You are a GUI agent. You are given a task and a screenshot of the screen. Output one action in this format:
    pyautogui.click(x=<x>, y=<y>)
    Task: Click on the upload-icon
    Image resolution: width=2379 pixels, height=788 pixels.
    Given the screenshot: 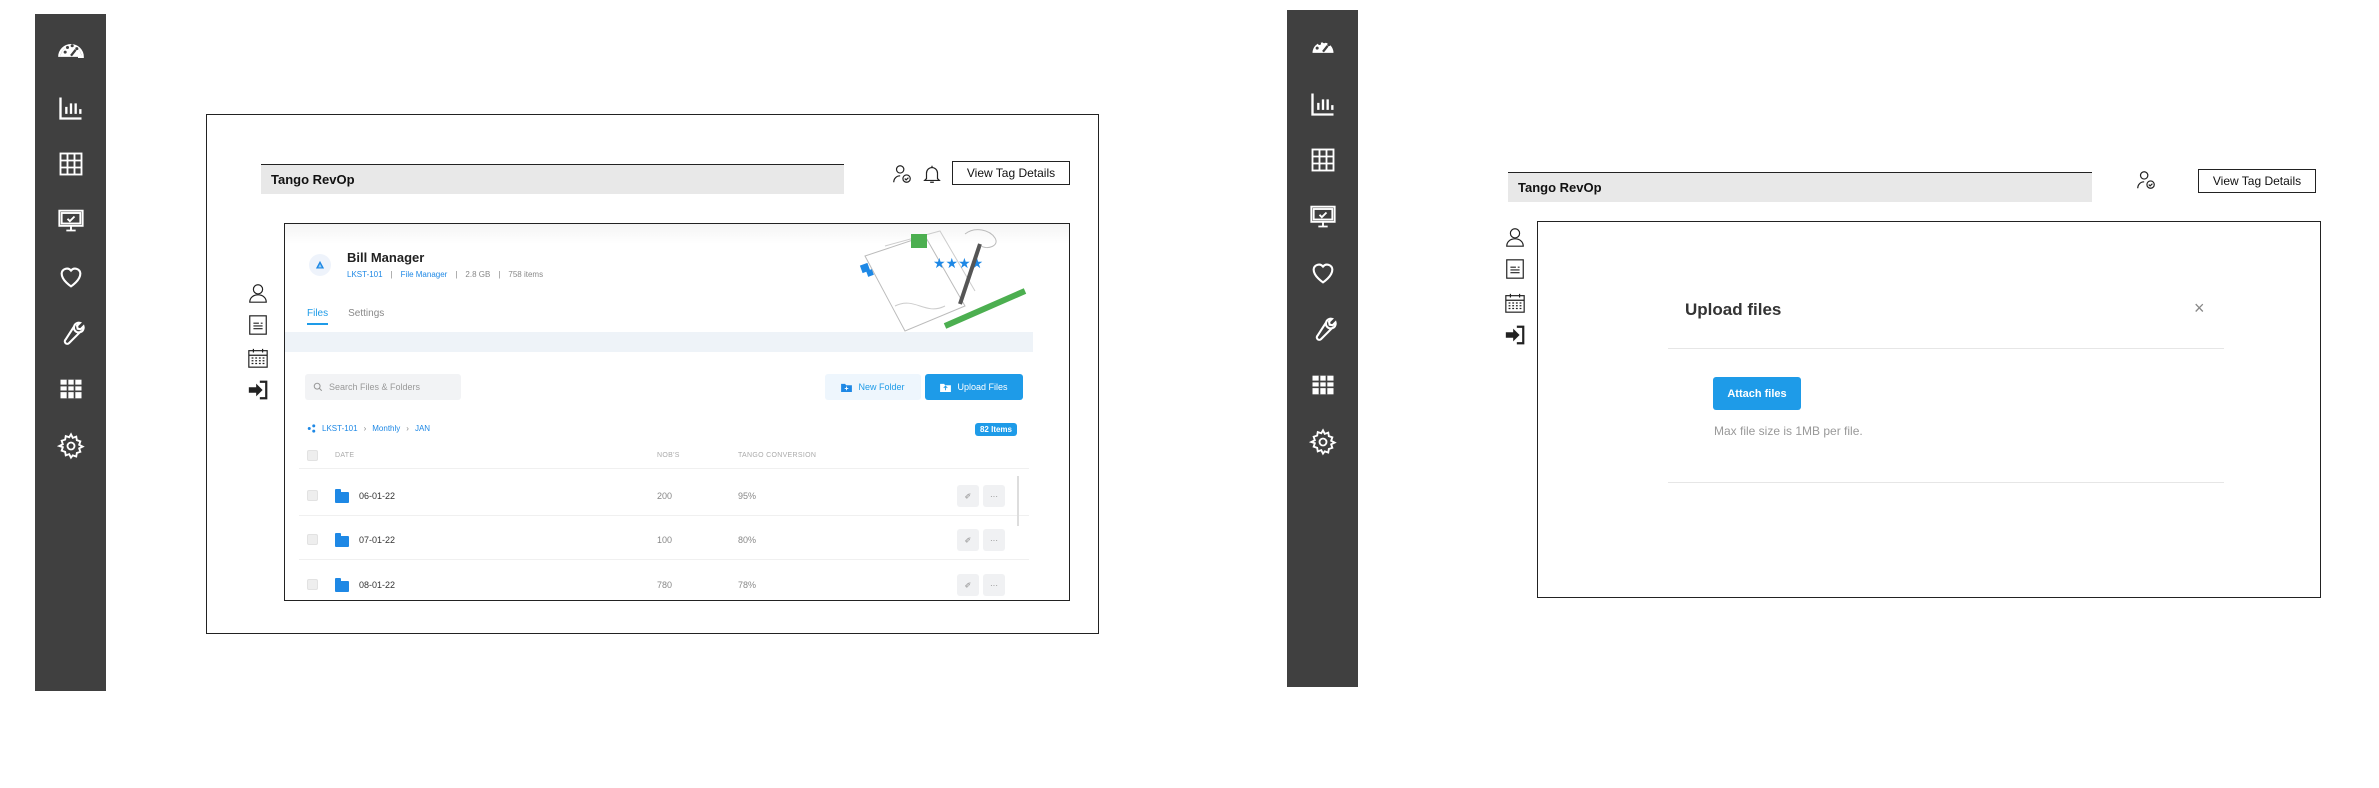 What is the action you would take?
    pyautogui.click(x=946, y=387)
    